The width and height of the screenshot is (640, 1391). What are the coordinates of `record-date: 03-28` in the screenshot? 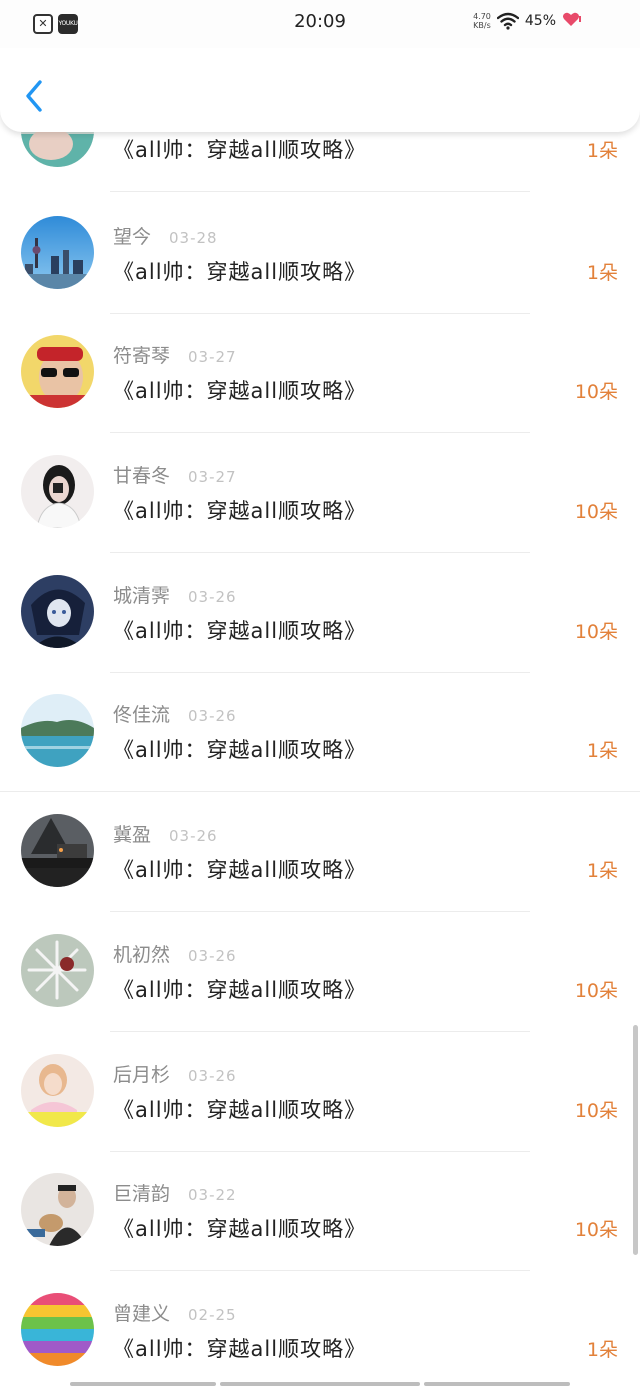 It's located at (193, 238).